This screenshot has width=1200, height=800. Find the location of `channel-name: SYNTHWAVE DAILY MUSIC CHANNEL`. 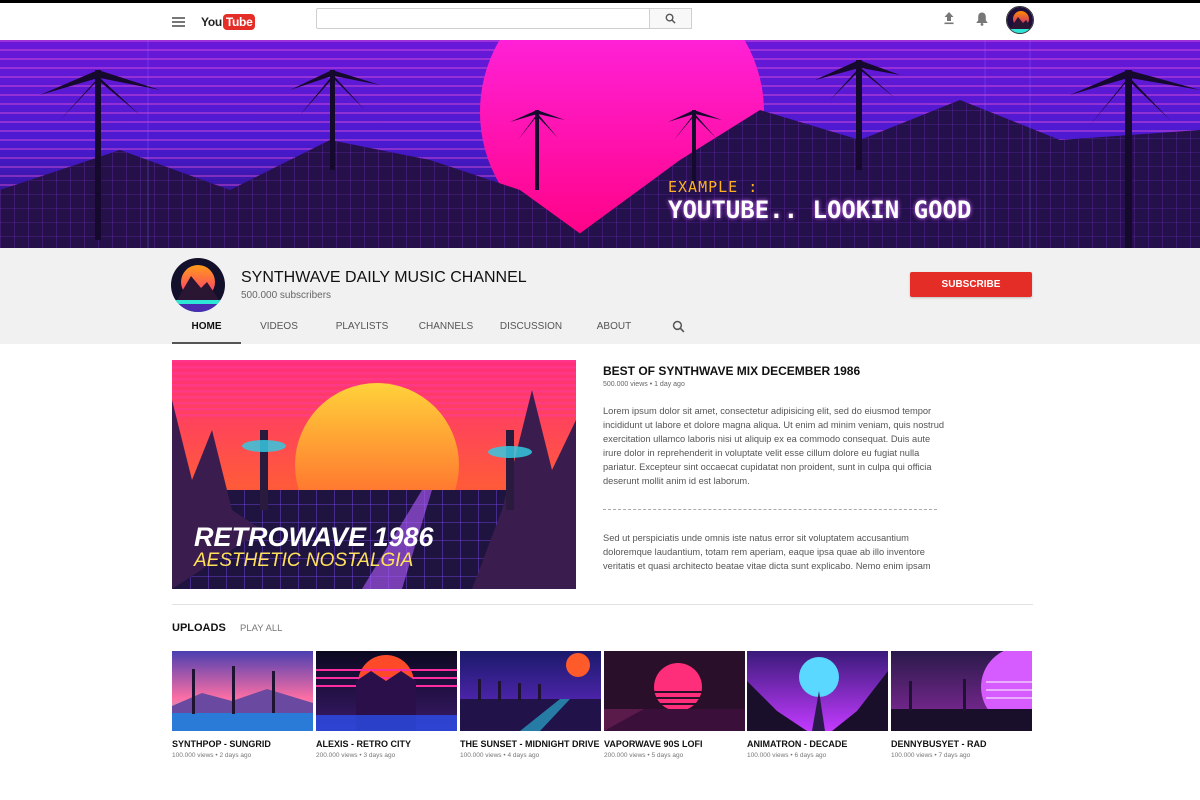

channel-name: SYNTHWAVE DAILY MUSIC CHANNEL is located at coordinates (384, 277).